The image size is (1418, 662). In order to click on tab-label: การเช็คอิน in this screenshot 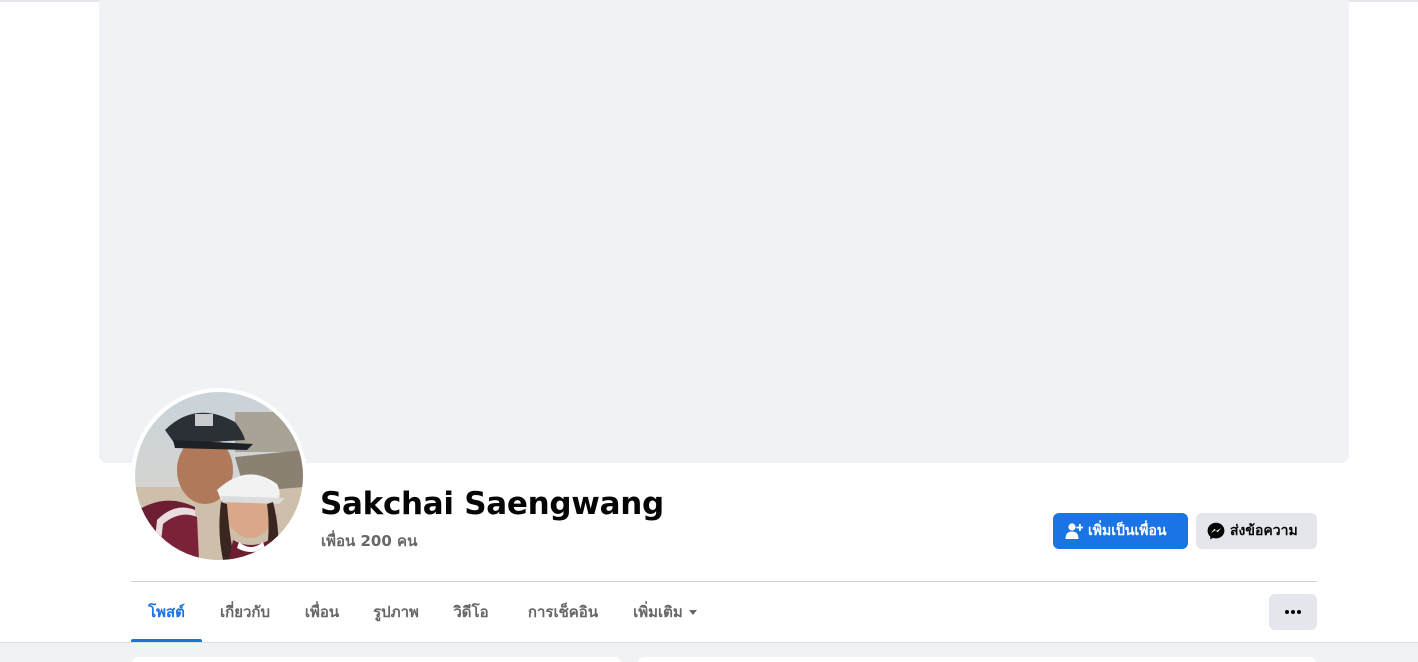, I will do `click(563, 612)`.